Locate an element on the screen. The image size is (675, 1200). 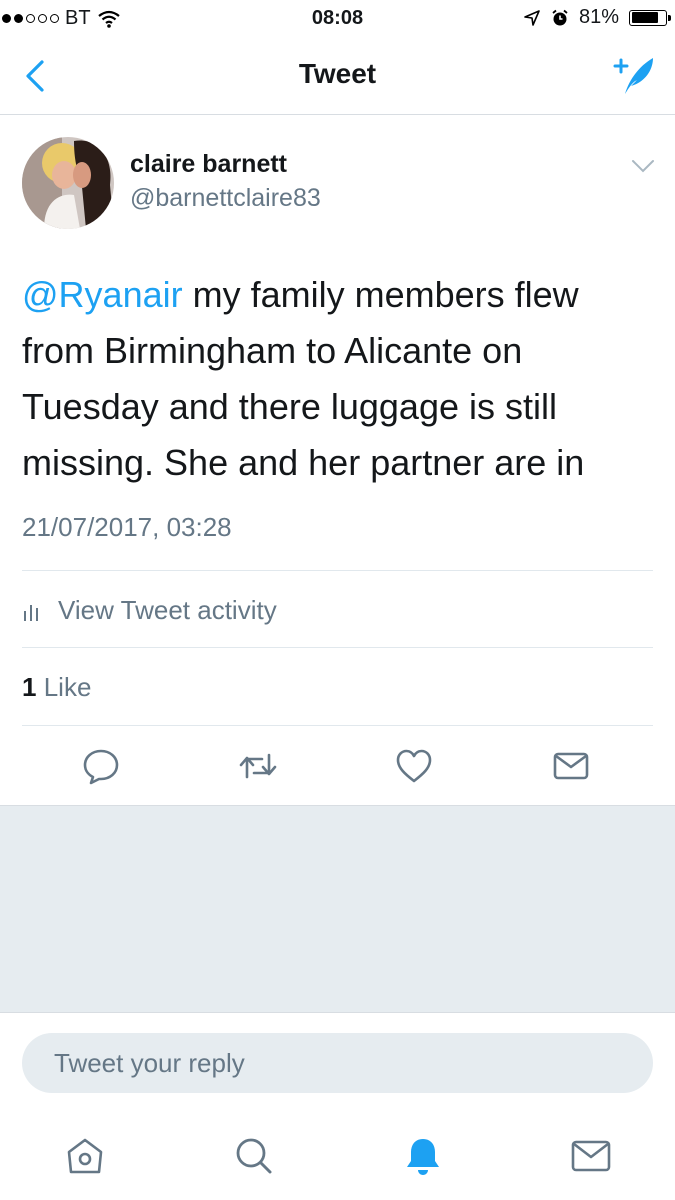
status-bar-right: 81% is located at coordinates (597, 17).